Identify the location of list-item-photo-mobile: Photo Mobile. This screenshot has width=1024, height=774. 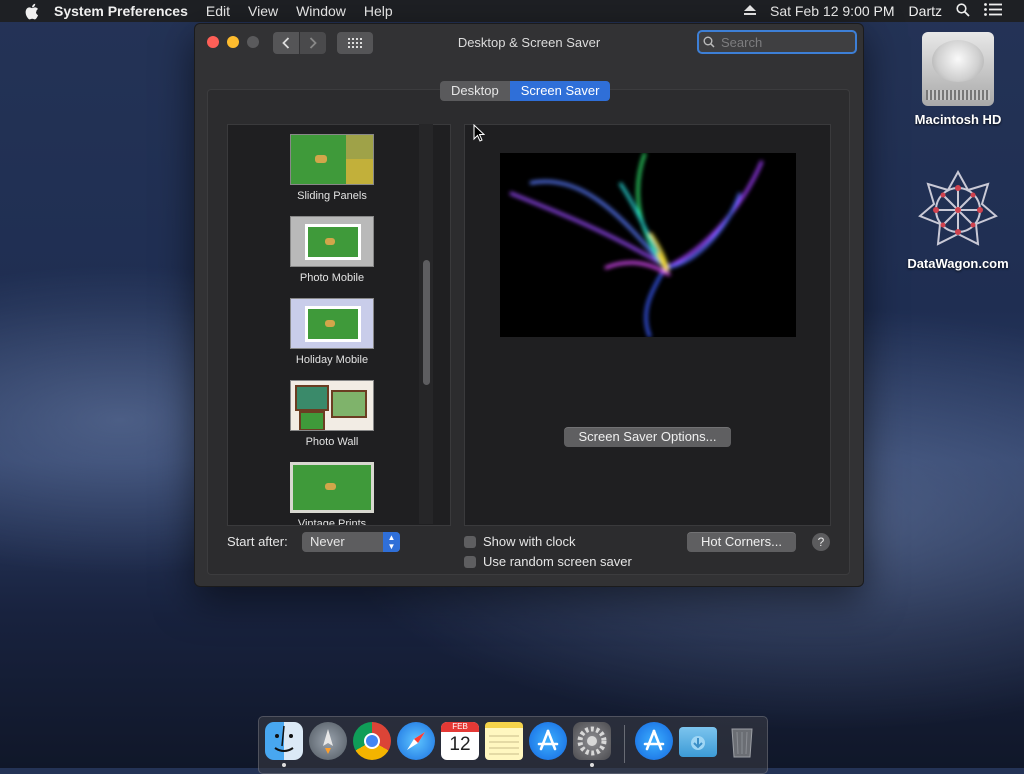
(332, 250).